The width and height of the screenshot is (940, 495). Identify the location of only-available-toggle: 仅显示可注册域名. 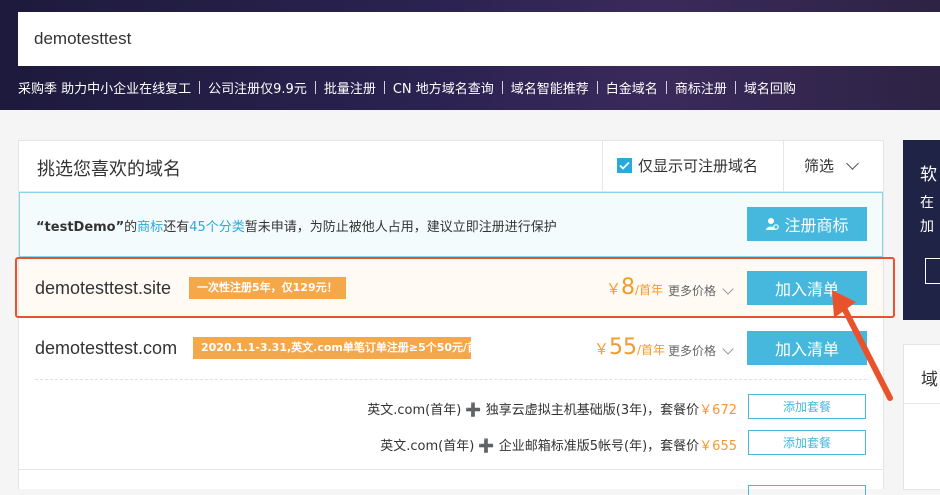
(687, 165).